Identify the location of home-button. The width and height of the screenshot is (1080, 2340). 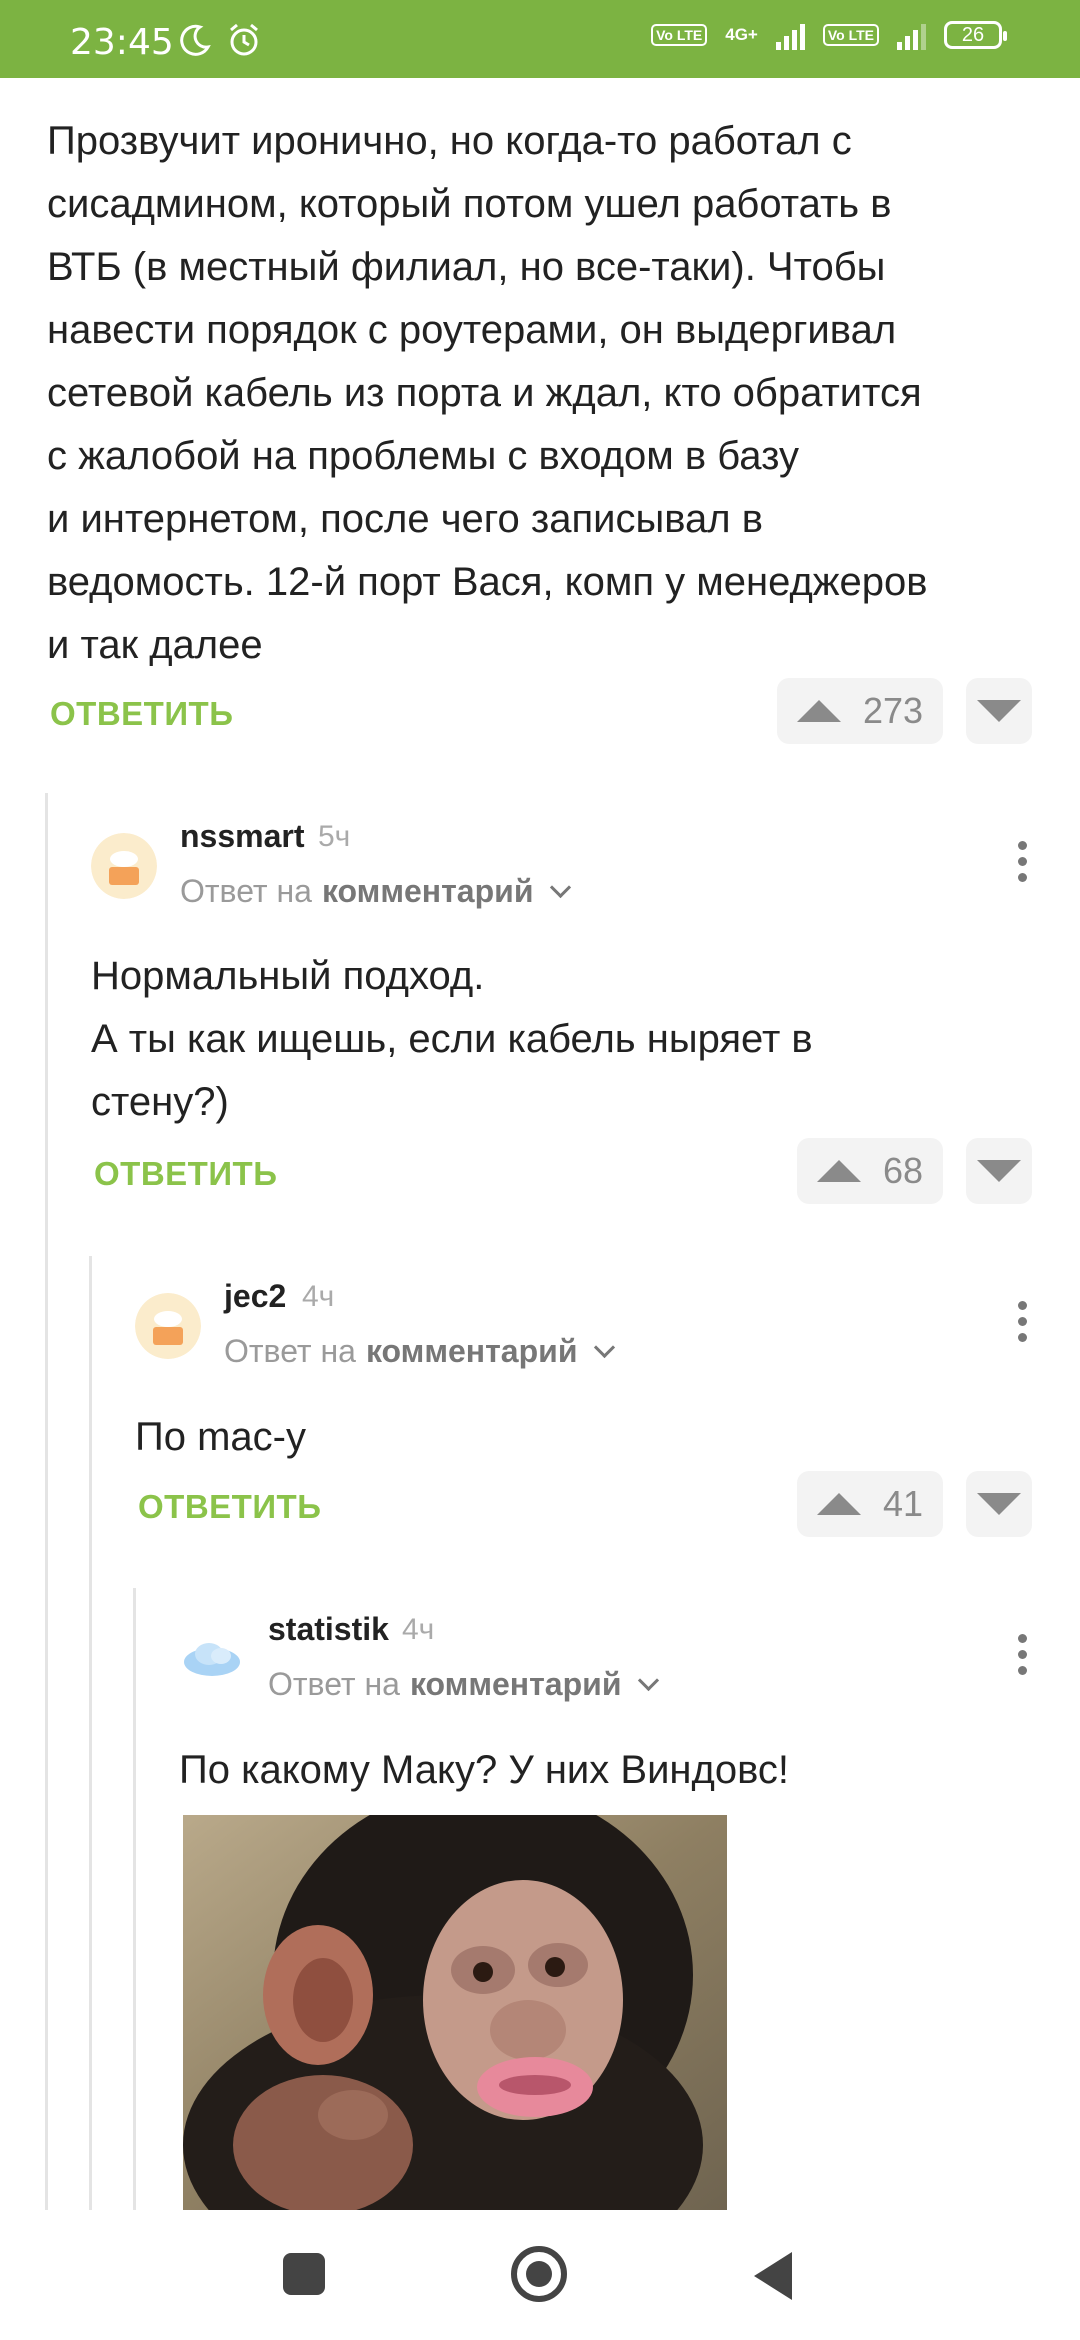
(539, 2274).